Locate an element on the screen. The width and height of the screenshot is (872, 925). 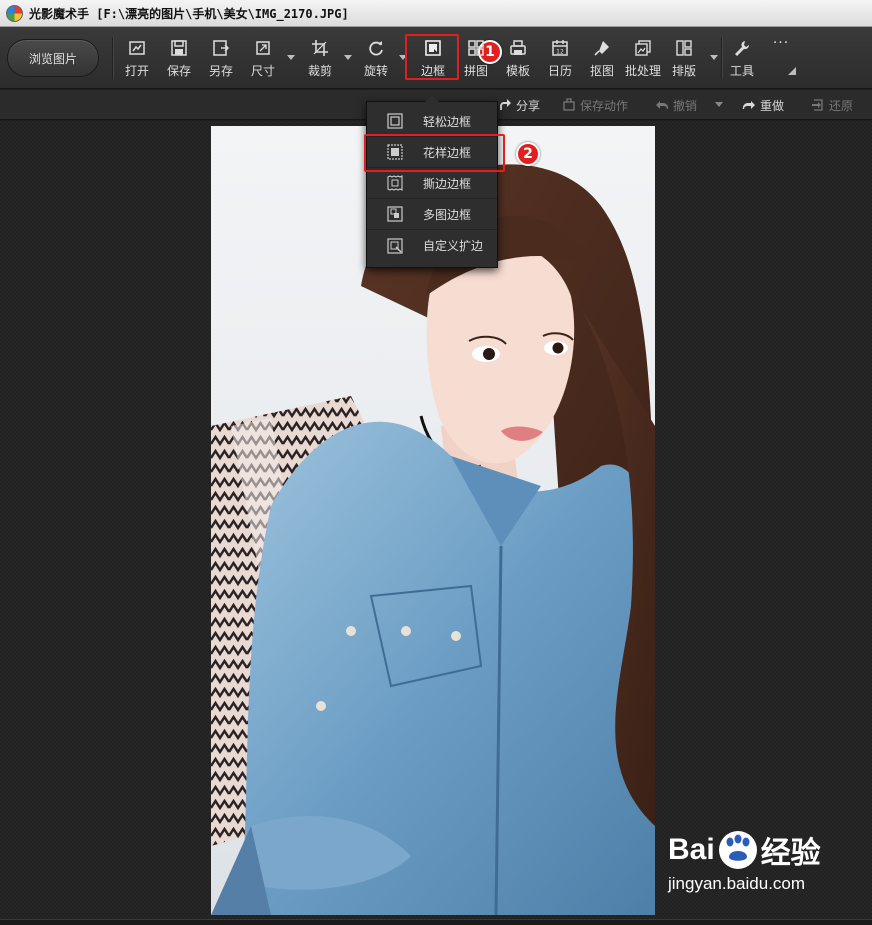
crop-button: 裁剪 is located at coordinates (320, 61).